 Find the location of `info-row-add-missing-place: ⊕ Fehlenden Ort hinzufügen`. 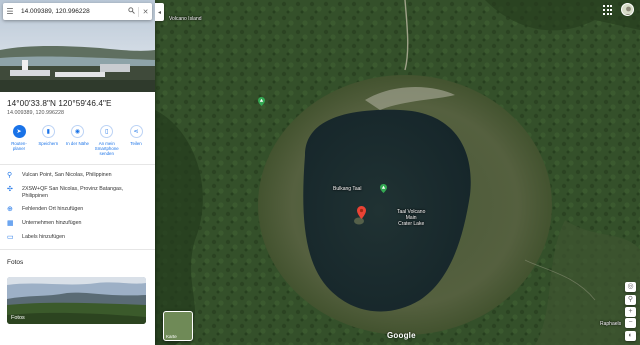

info-row-add-missing-place: ⊕ Fehlenden Ort hinzufügen is located at coordinates (77, 210).